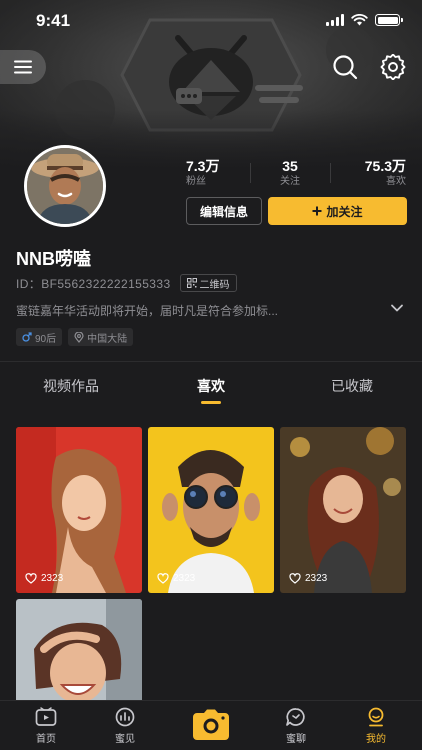 The width and height of the screenshot is (422, 750). I want to click on settings-button, so click(393, 67).